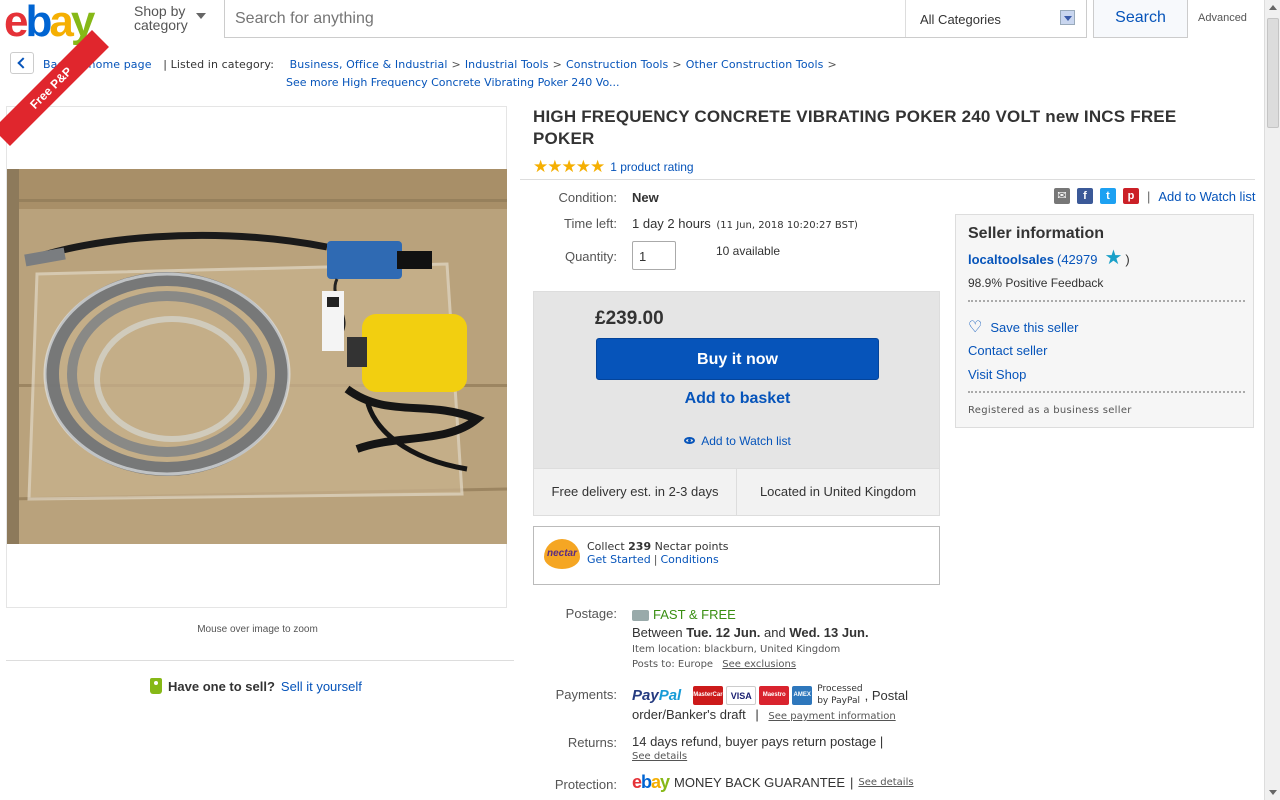  I want to click on breadcrumb-item: Business, Office & Industrial, so click(369, 64).